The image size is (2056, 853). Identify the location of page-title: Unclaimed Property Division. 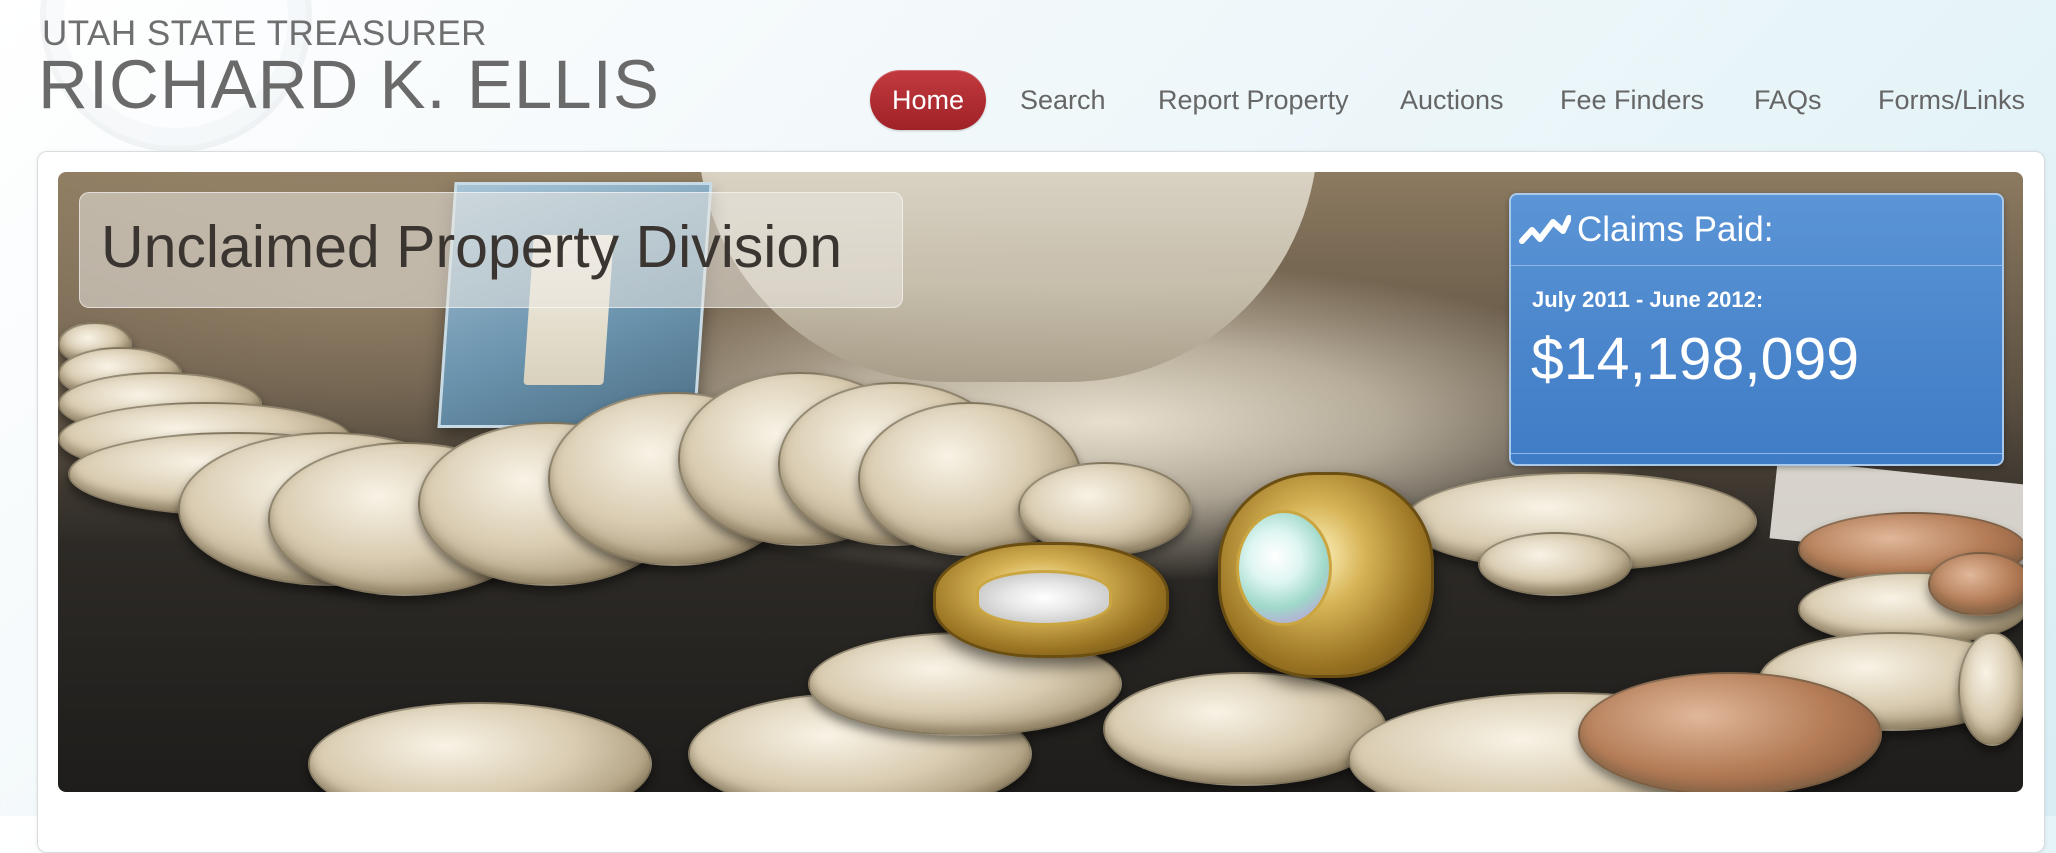
(472, 247).